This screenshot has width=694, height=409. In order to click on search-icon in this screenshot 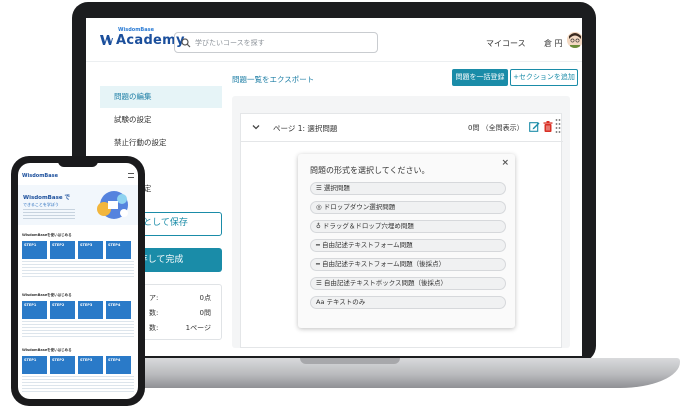, I will do `click(186, 42)`.